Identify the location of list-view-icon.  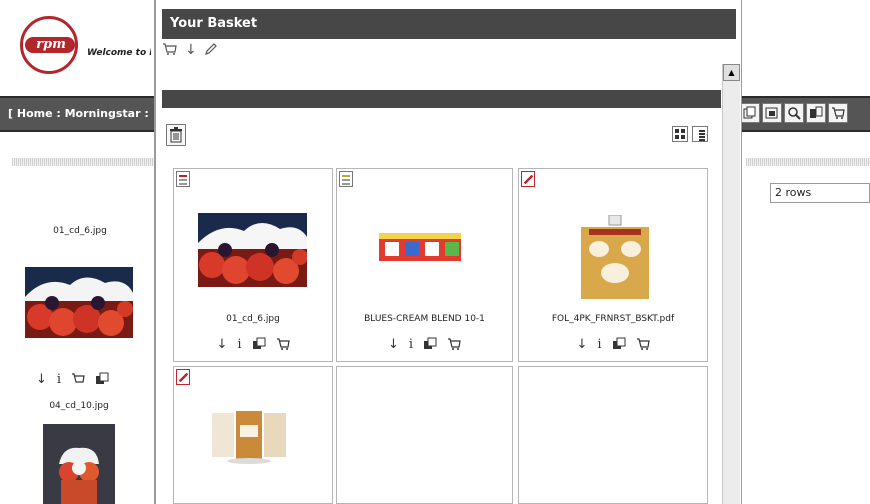
(700, 134).